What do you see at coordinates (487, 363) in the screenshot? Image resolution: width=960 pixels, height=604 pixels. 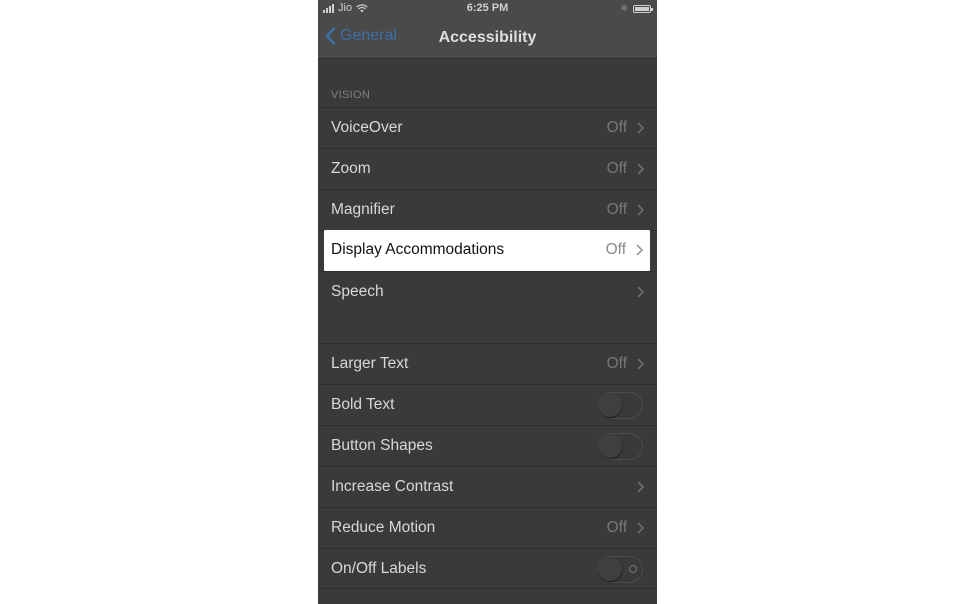 I see `row-larger-text: Larger Text Off` at bounding box center [487, 363].